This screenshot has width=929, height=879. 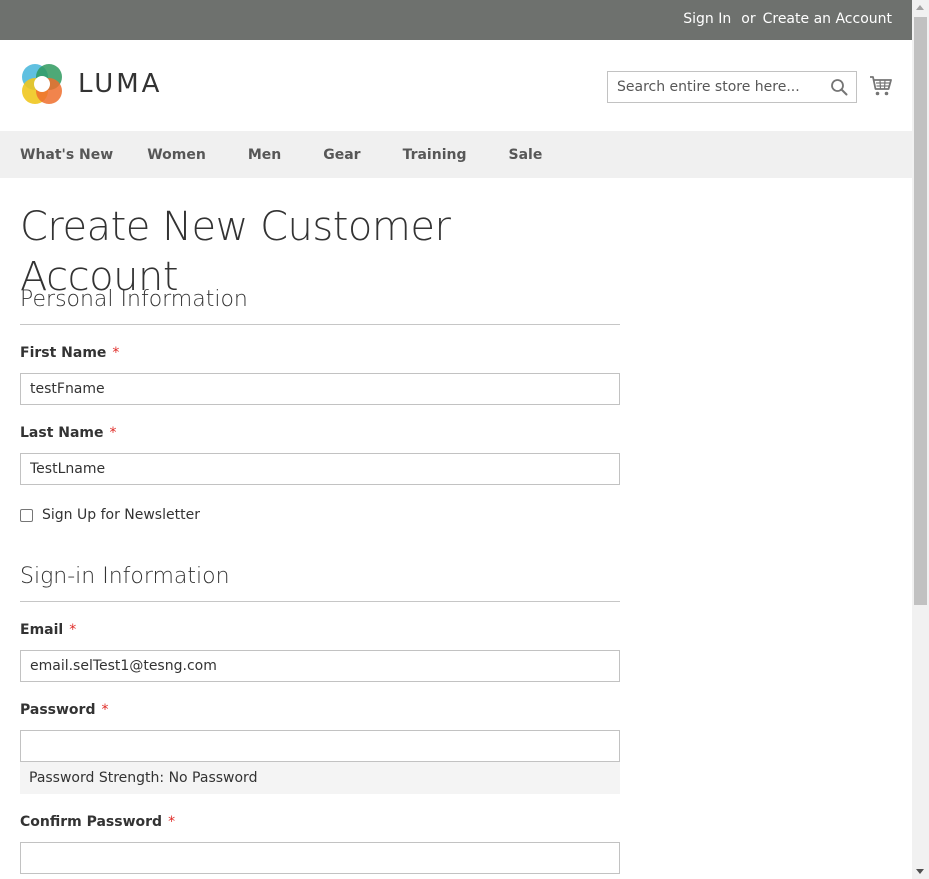 I want to click on first-name-input, so click(x=320, y=389).